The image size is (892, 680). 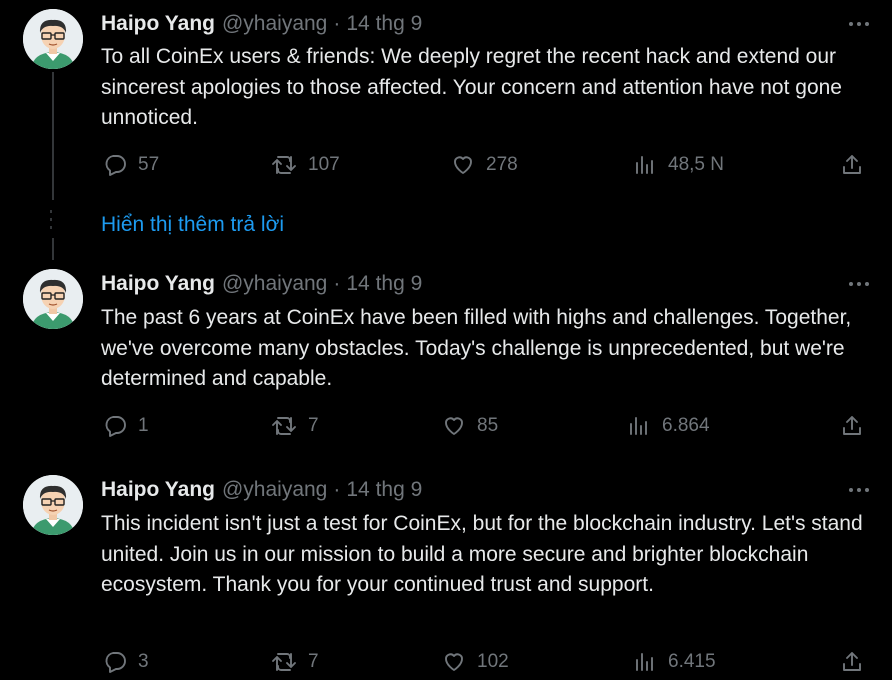 I want to click on action-bar: 3 7 102 6.415, so click(x=446, y=662).